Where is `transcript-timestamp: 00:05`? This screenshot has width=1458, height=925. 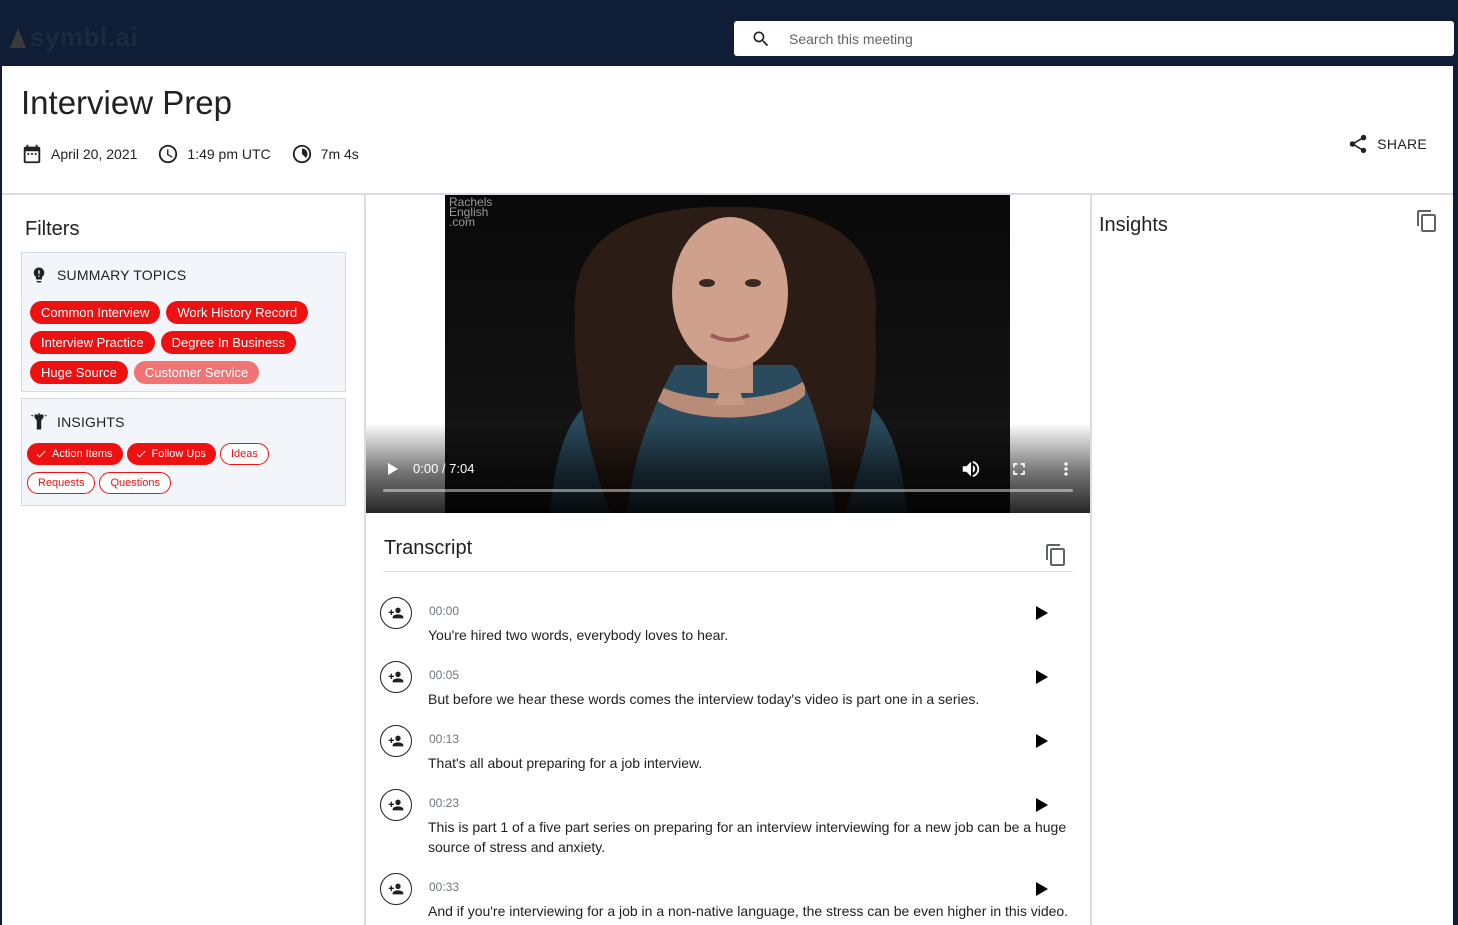 transcript-timestamp: 00:05 is located at coordinates (444, 675).